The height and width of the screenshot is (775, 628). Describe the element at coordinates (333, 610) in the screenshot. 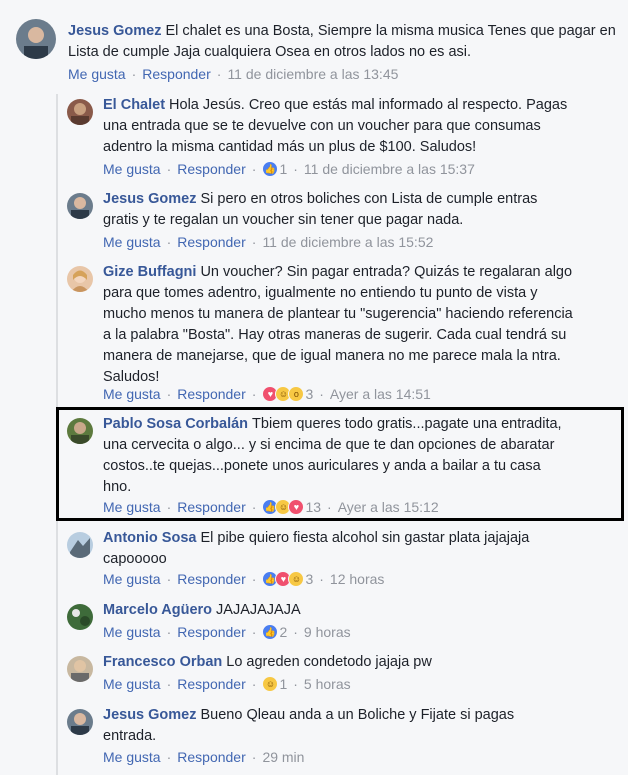

I see `comment-text: Marcelo Agüero JAJAJAJAJA` at that location.